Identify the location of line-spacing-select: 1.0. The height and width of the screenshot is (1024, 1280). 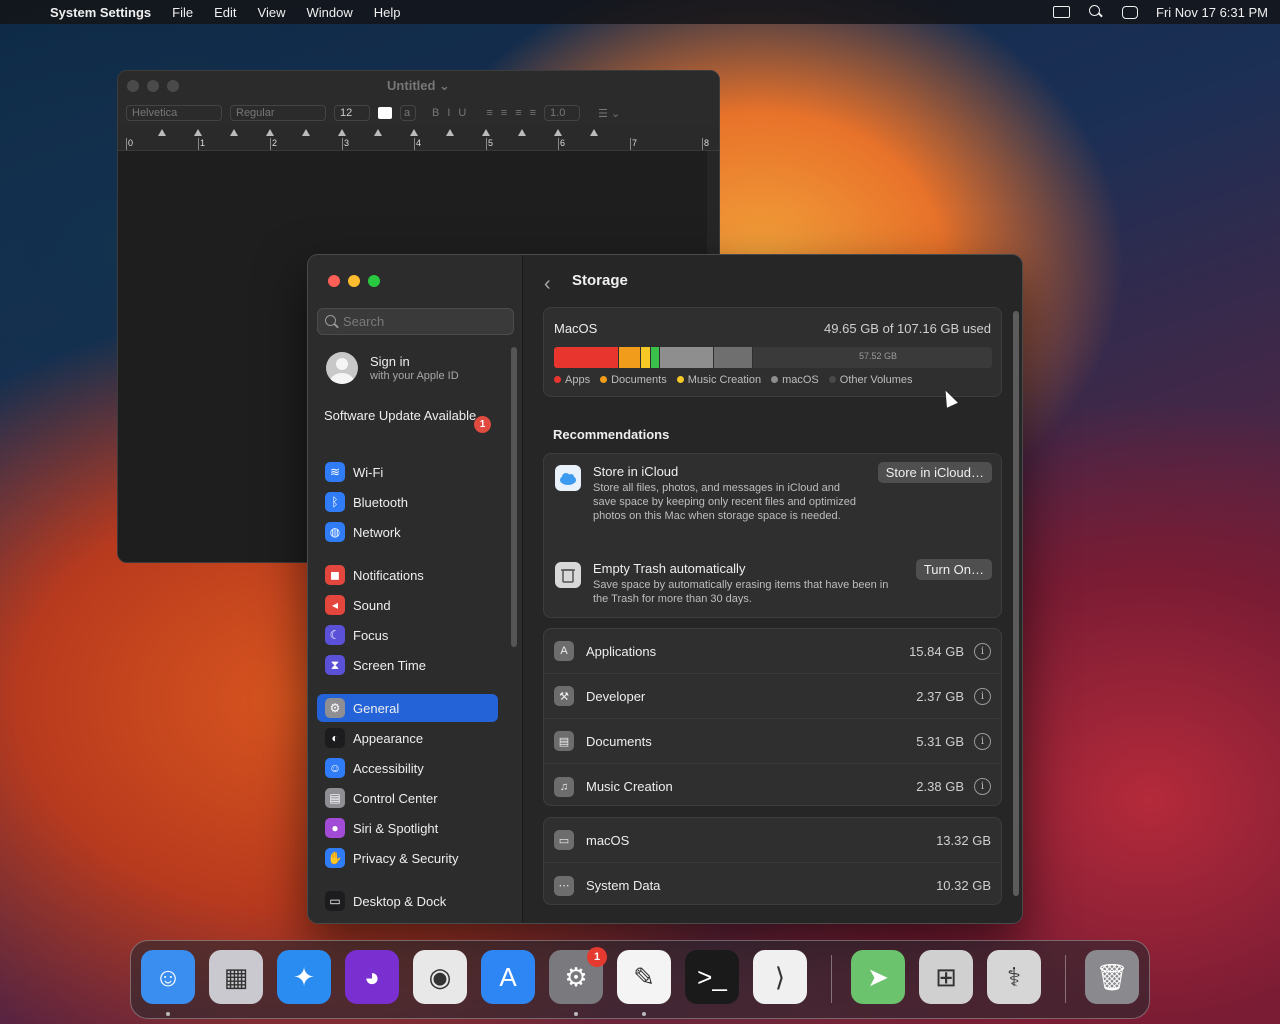
(562, 113).